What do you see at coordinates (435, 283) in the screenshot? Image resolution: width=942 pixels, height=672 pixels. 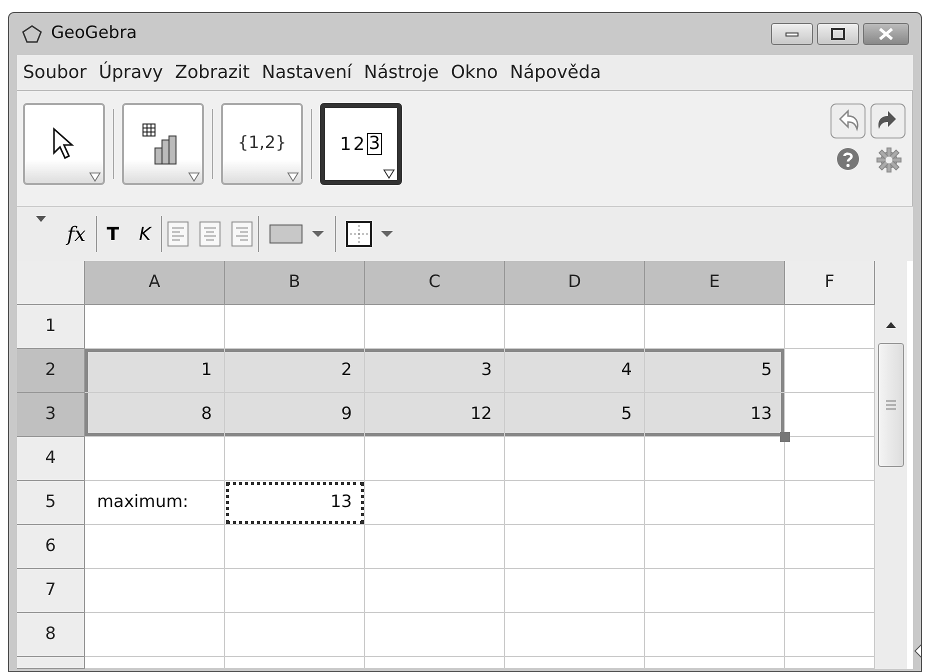 I see `column-header: C` at bounding box center [435, 283].